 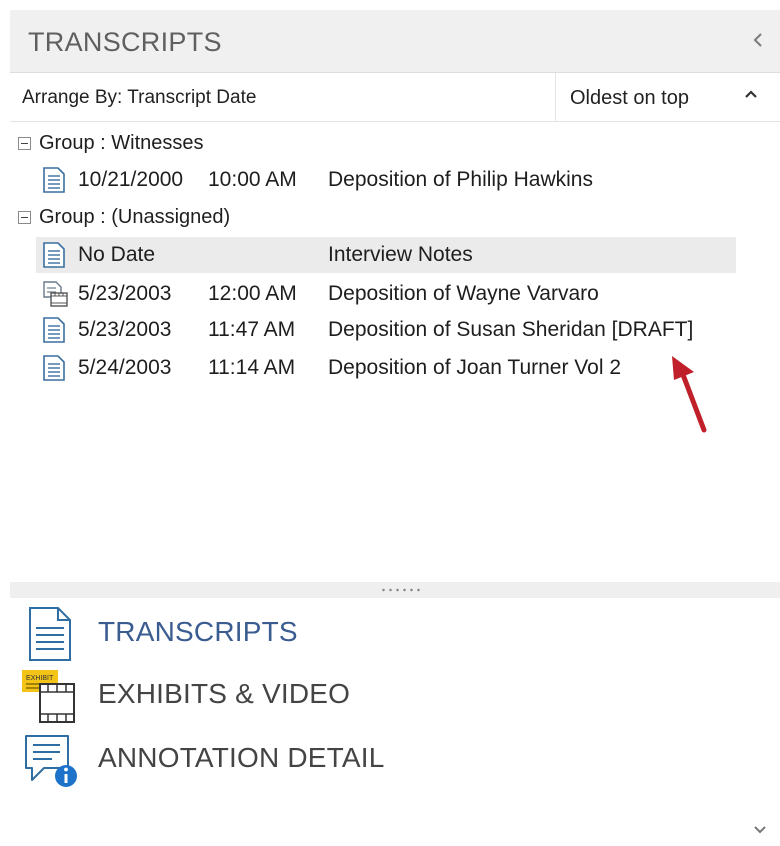 I want to click on video-transcript-icon, so click(x=55, y=294).